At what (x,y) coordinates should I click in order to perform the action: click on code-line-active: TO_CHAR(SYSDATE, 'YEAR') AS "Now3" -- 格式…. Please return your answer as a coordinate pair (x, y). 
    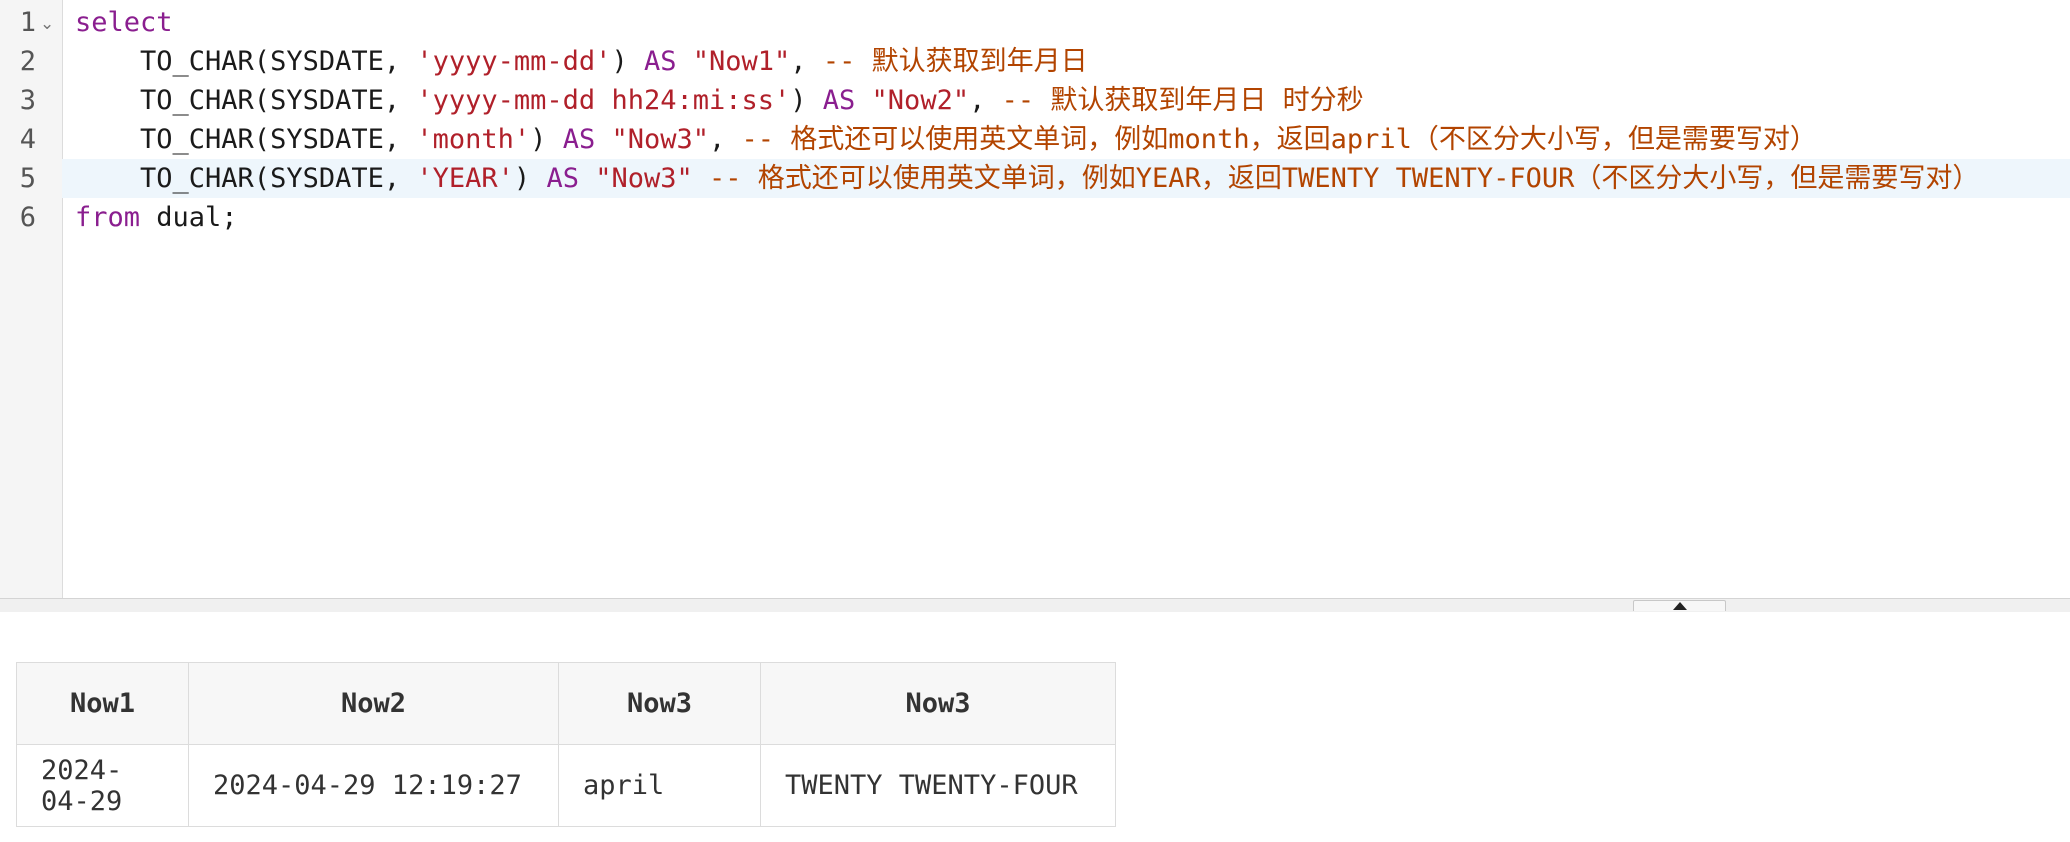
    Looking at the image, I should click on (1066, 178).